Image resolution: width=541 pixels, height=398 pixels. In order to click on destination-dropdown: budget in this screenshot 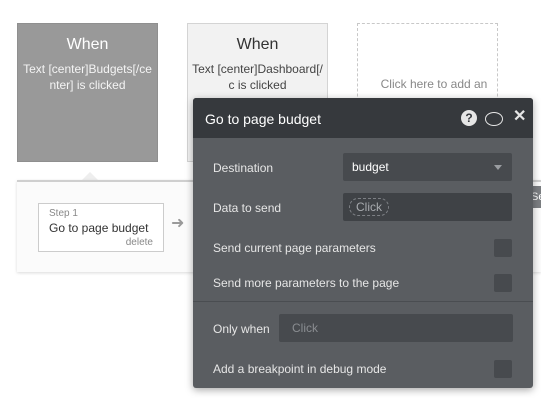, I will do `click(427, 167)`.